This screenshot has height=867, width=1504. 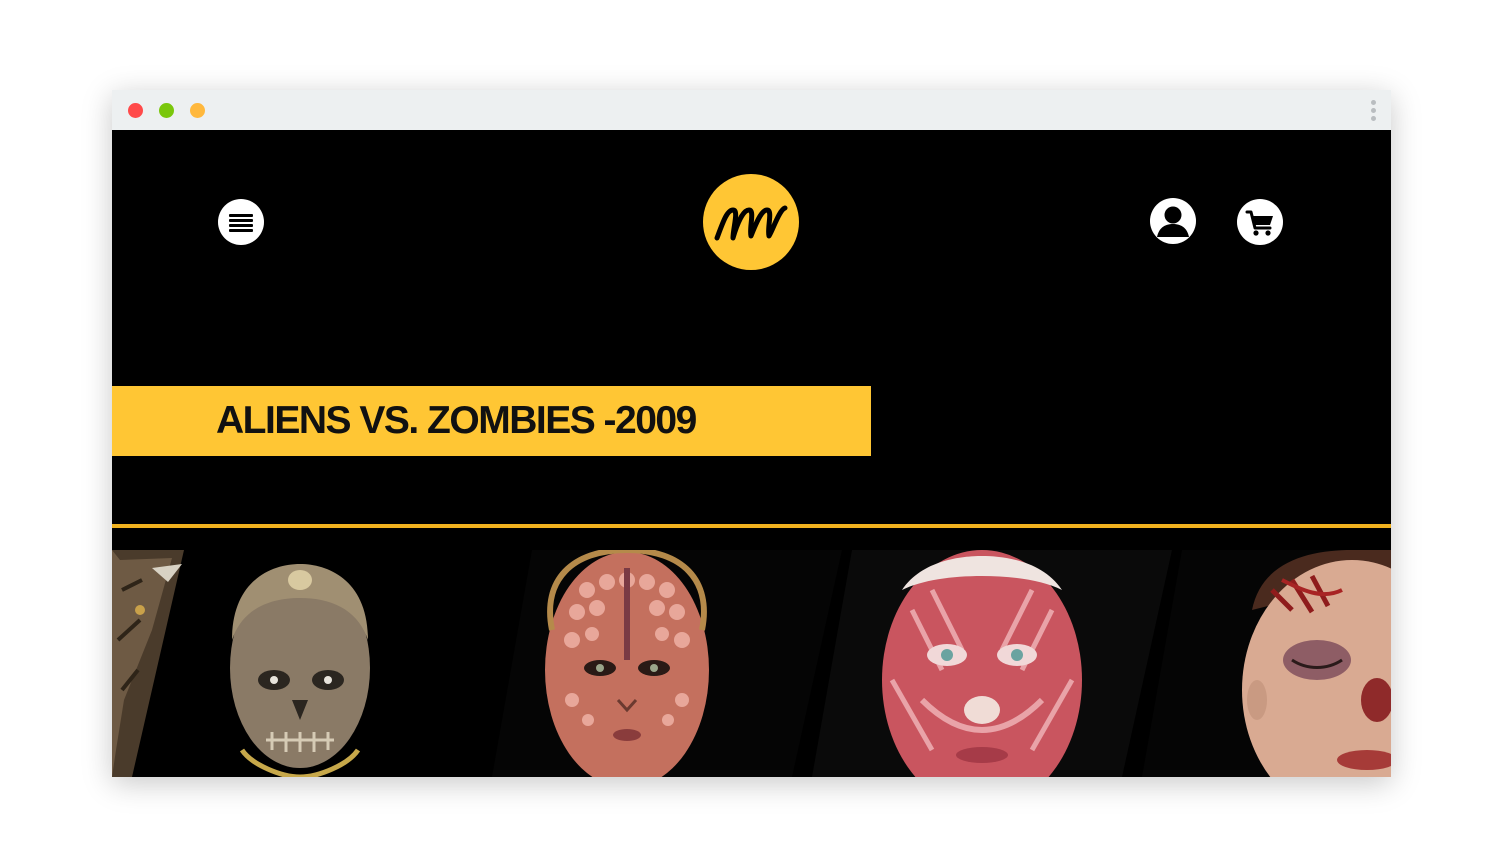 I want to click on shopping-cart-icon, so click(x=1260, y=222).